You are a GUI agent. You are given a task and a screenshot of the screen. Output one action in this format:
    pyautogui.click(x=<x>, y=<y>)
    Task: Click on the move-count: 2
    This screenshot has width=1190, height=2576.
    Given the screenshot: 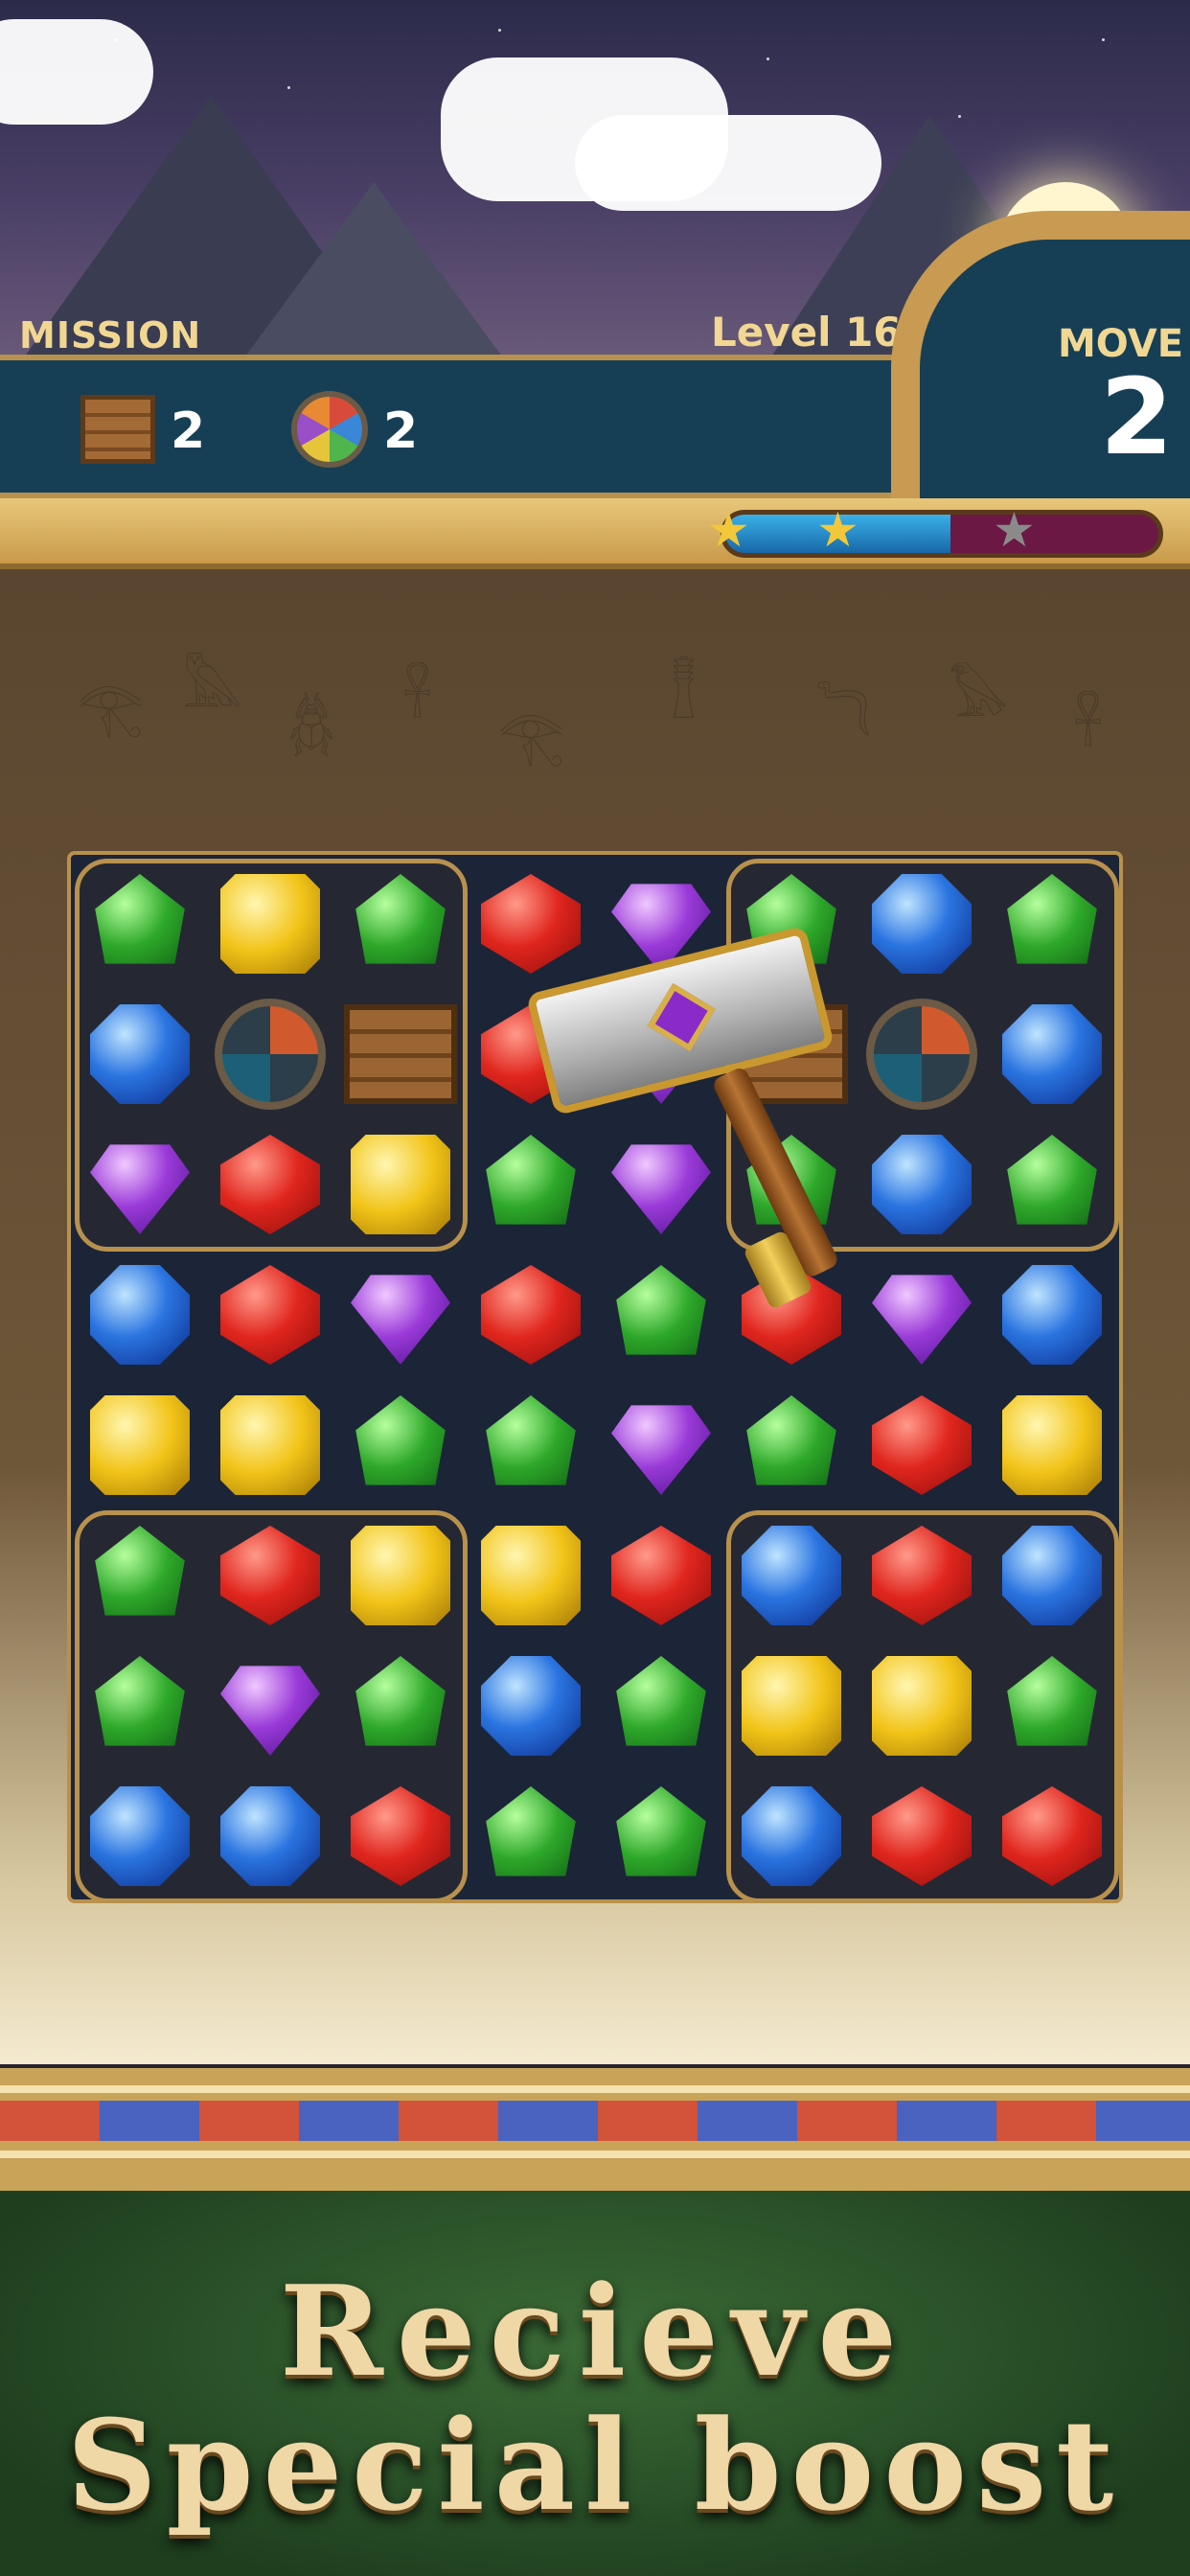 What is the action you would take?
    pyautogui.click(x=1137, y=417)
    